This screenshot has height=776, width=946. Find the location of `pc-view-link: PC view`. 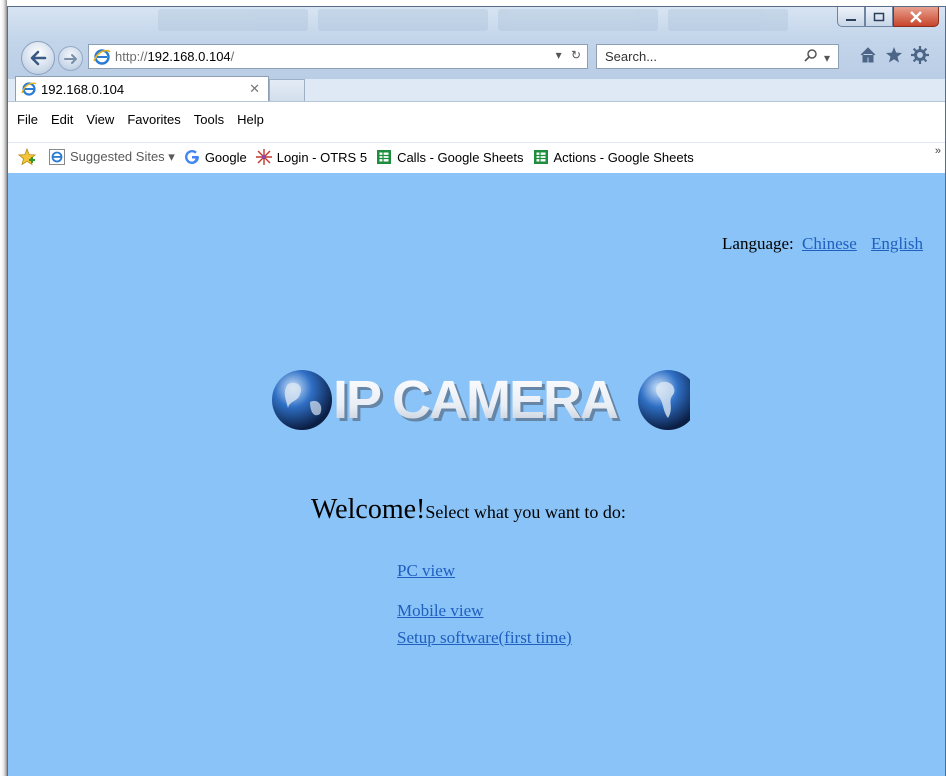

pc-view-link: PC view is located at coordinates (487, 571).